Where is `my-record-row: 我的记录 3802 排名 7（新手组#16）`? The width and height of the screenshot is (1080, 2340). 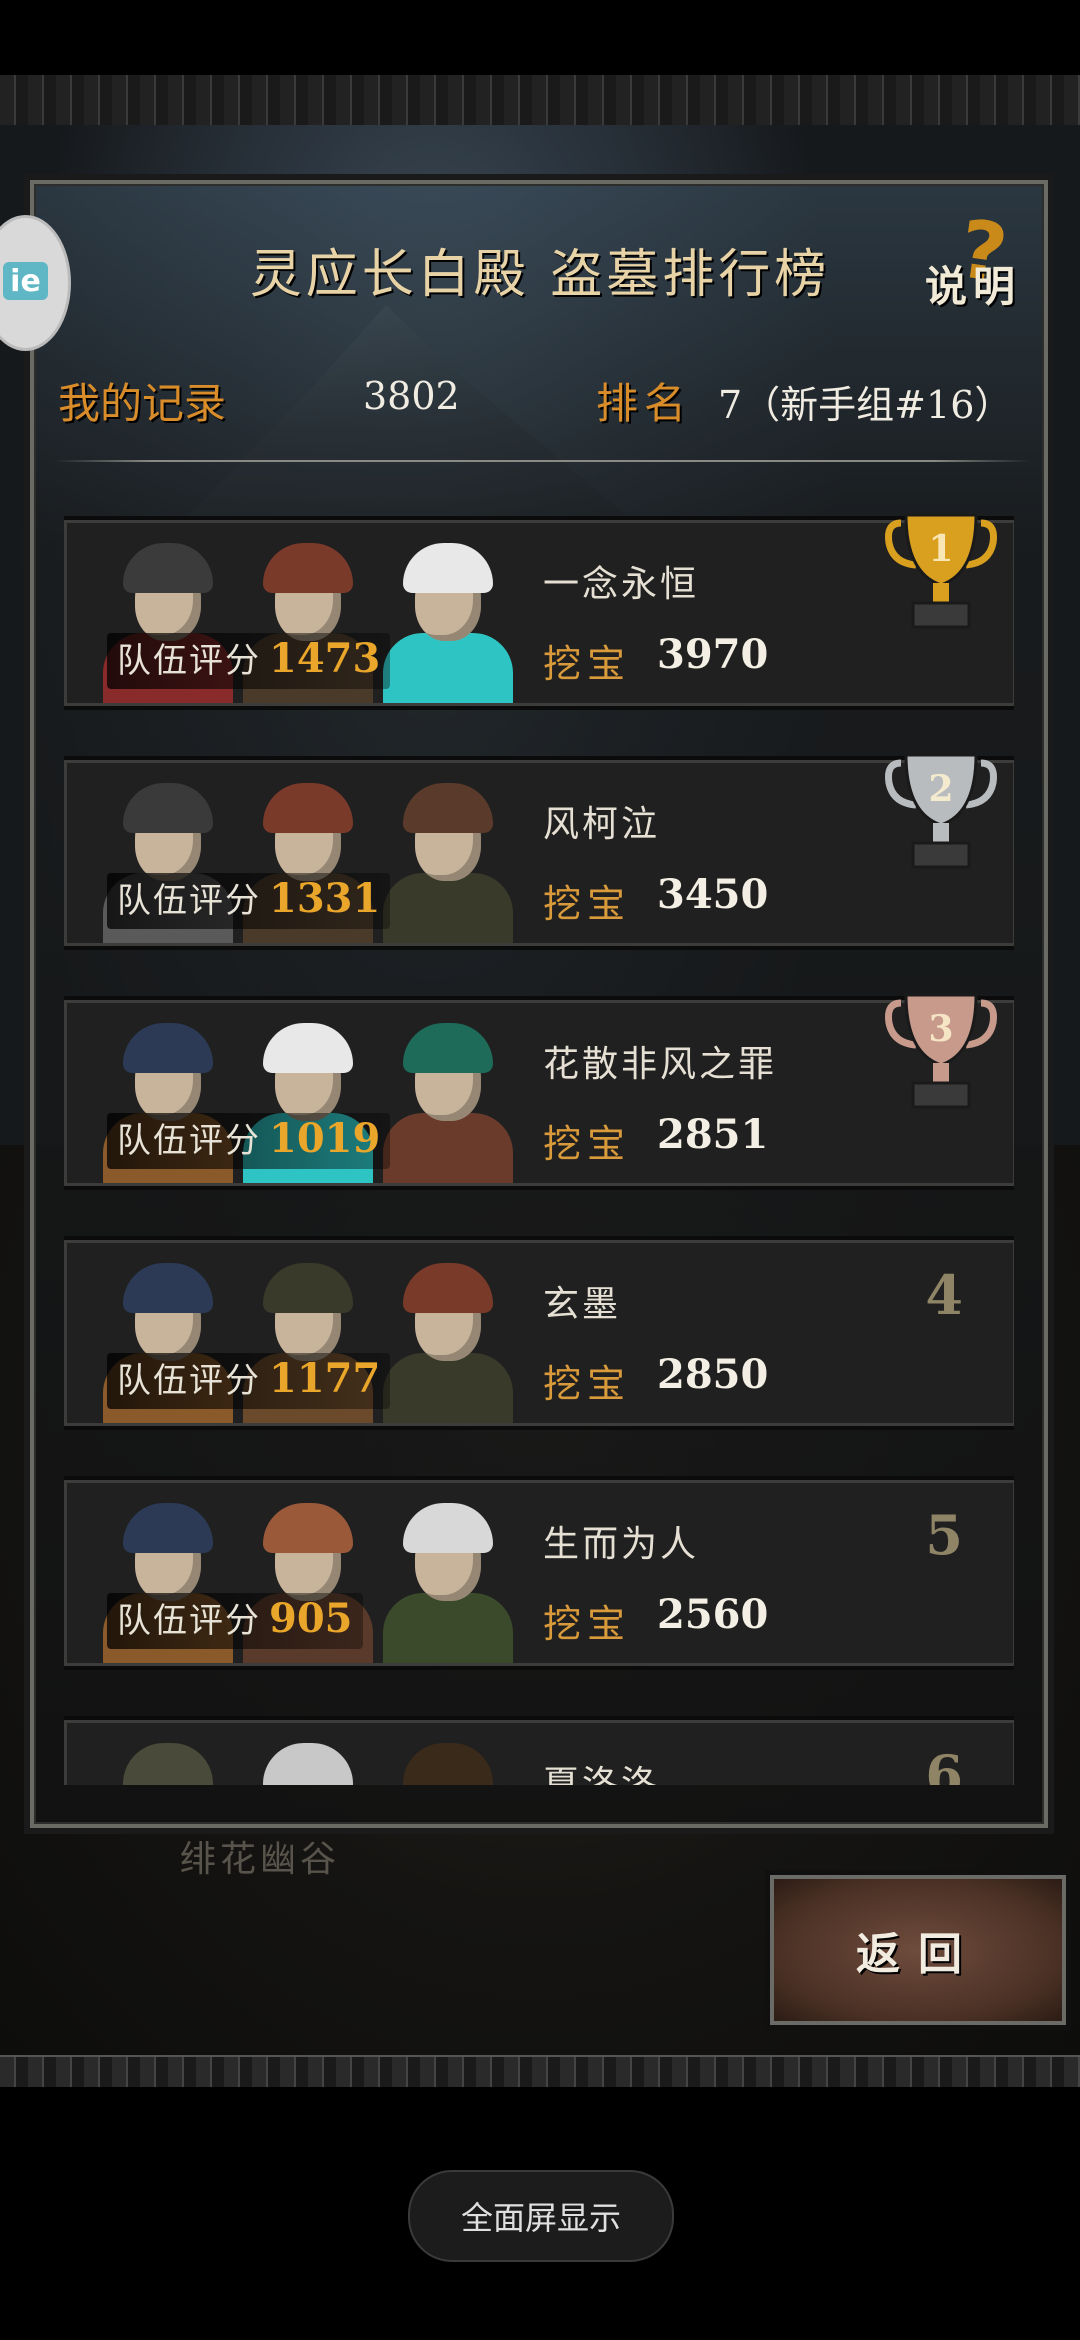
my-record-row: 我的记录 3802 排名 7（新手组#16） is located at coordinates (538, 405).